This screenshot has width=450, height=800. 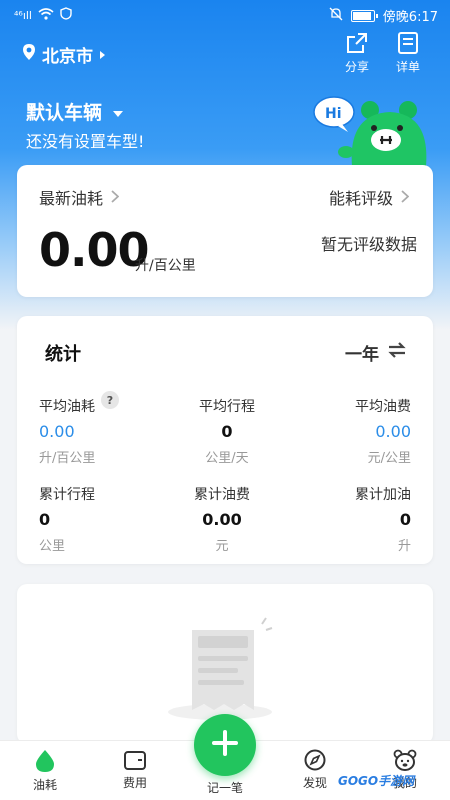 I want to click on energy-rating-link: 能耗评级, so click(x=369, y=197).